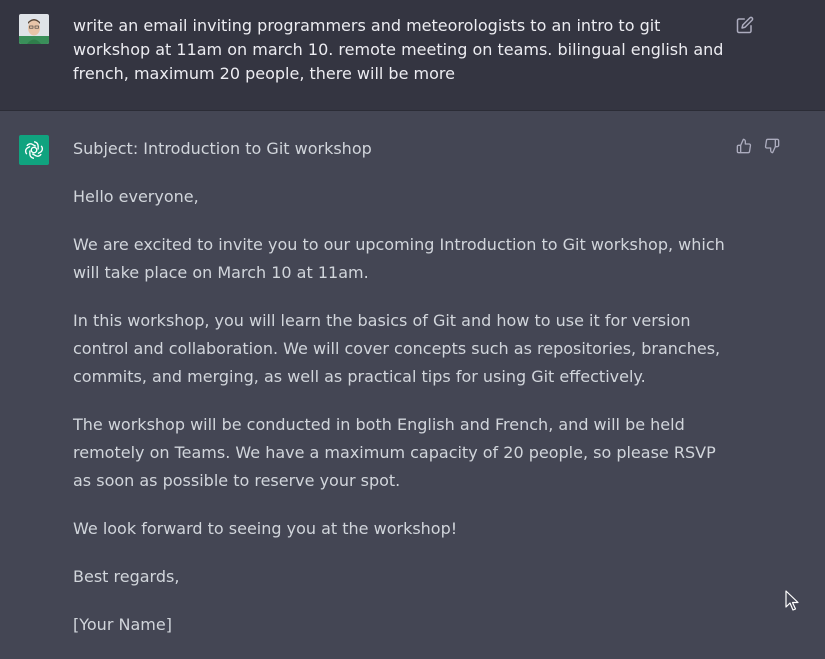 The height and width of the screenshot is (659, 825). I want to click on email-signature: [Your Name], so click(122, 624).